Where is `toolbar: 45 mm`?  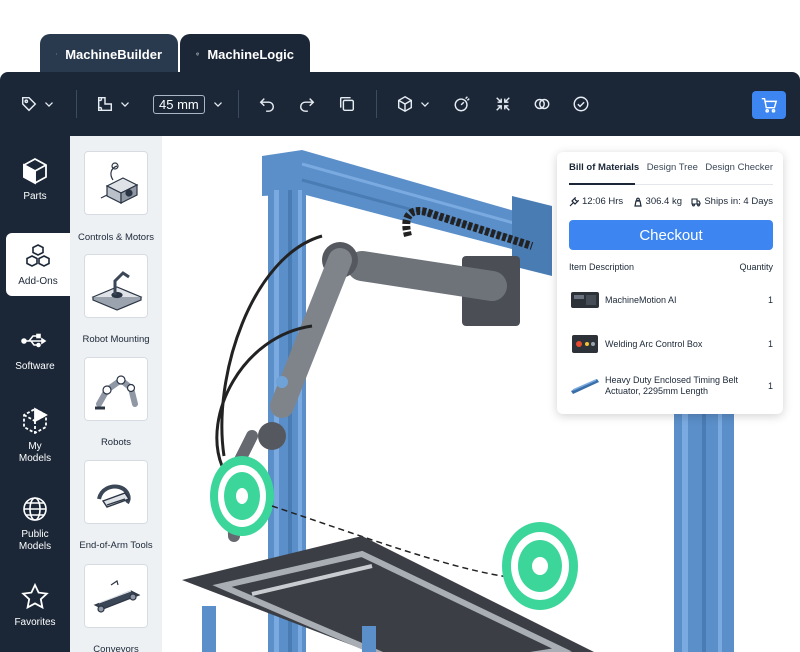 toolbar: 45 mm is located at coordinates (400, 104).